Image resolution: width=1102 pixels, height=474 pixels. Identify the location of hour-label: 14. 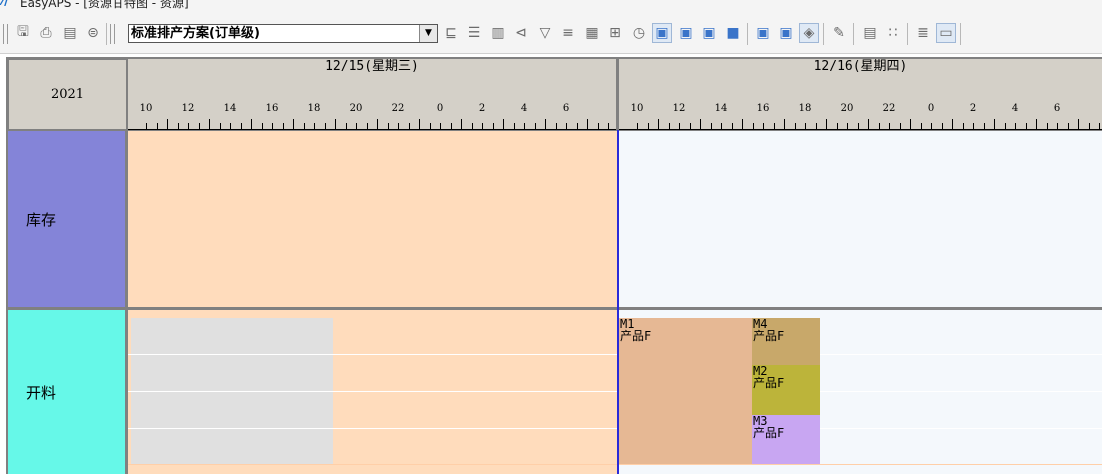
(230, 108).